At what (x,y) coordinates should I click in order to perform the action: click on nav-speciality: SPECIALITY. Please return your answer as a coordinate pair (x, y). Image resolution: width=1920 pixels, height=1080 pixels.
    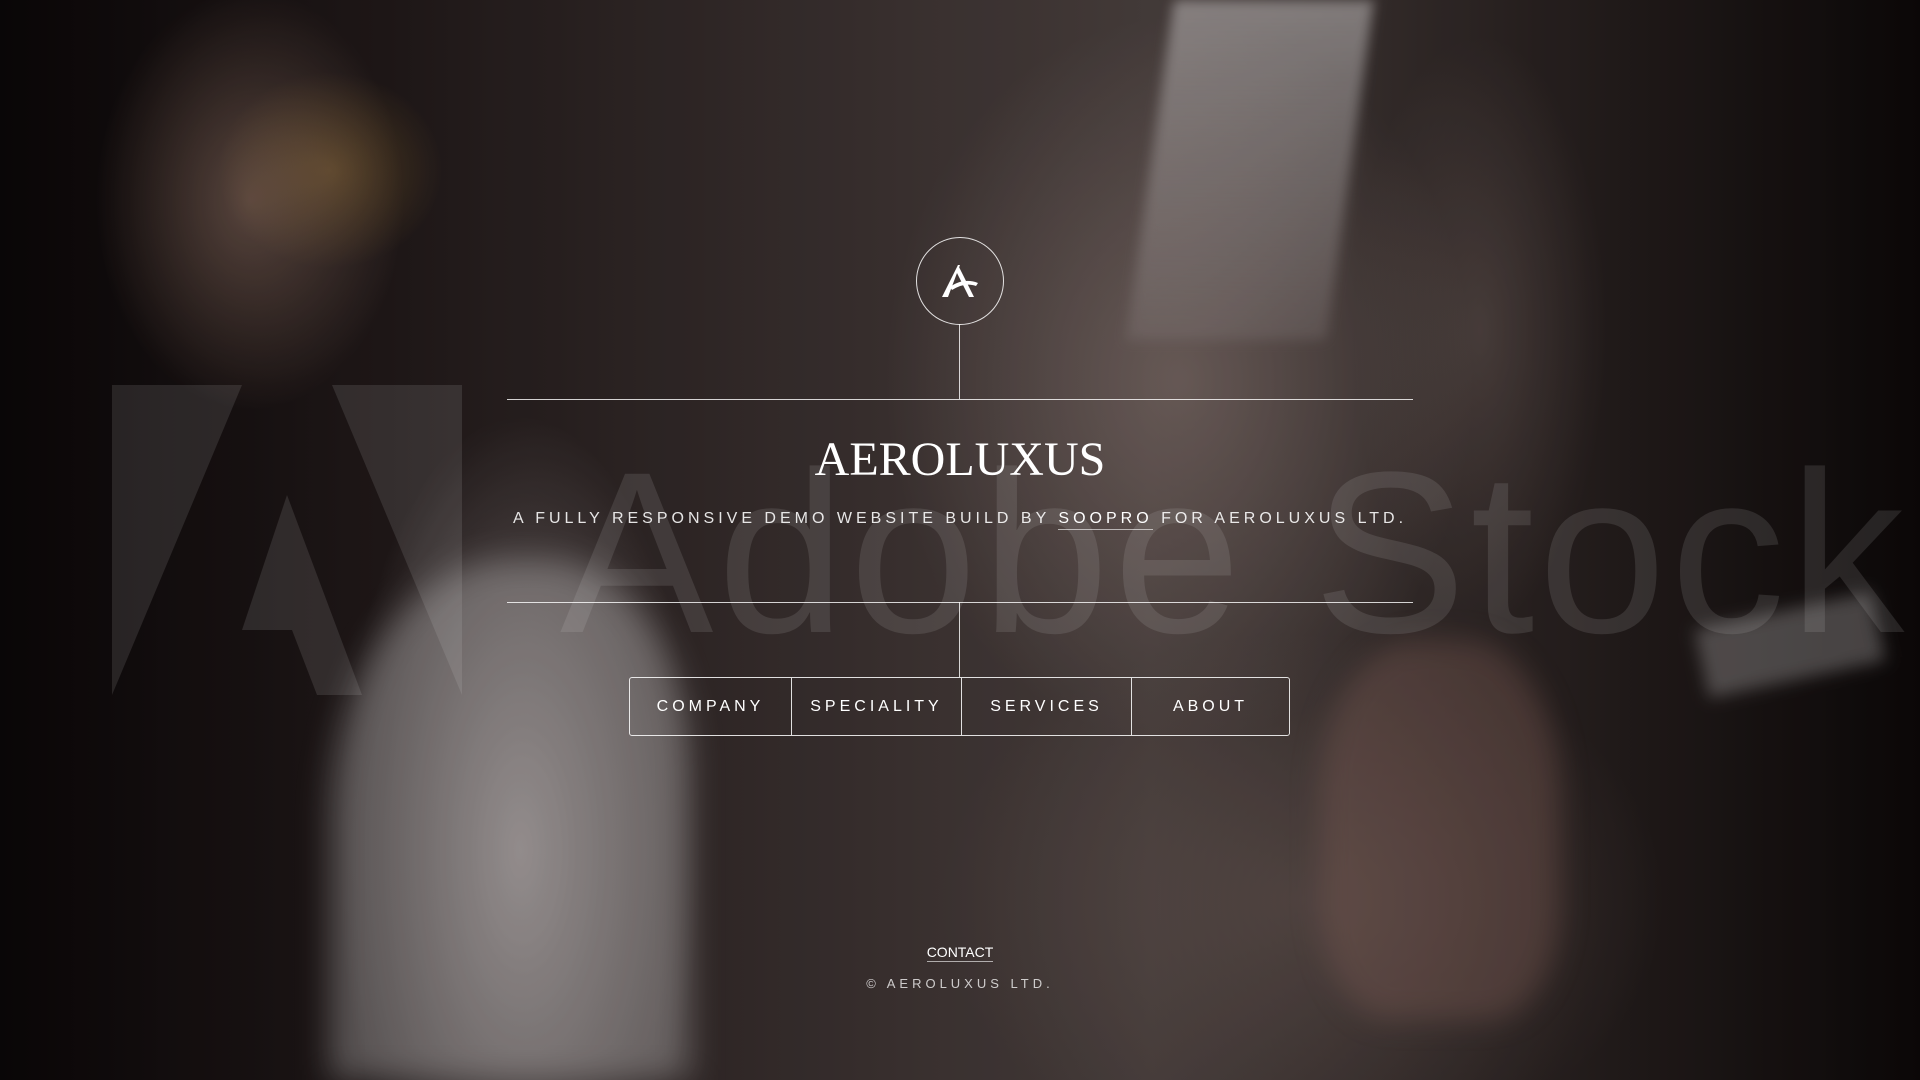
    Looking at the image, I should click on (876, 706).